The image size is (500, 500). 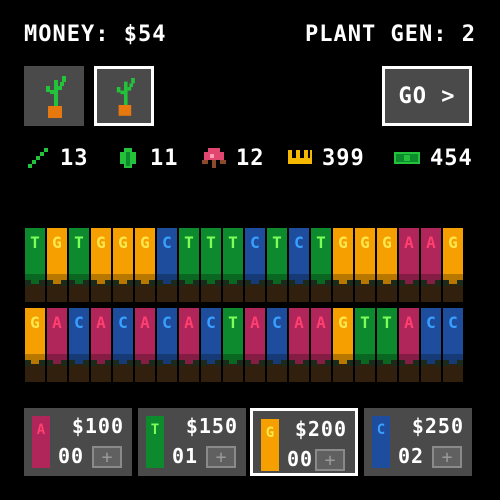 What do you see at coordinates (185, 456) in the screenshot?
I see `shop-card-count: 01` at bounding box center [185, 456].